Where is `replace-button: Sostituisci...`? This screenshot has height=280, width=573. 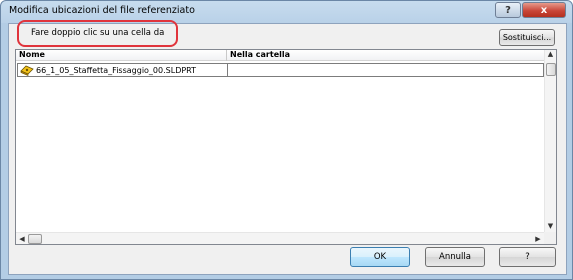
replace-button: Sostituisci... is located at coordinates (527, 37).